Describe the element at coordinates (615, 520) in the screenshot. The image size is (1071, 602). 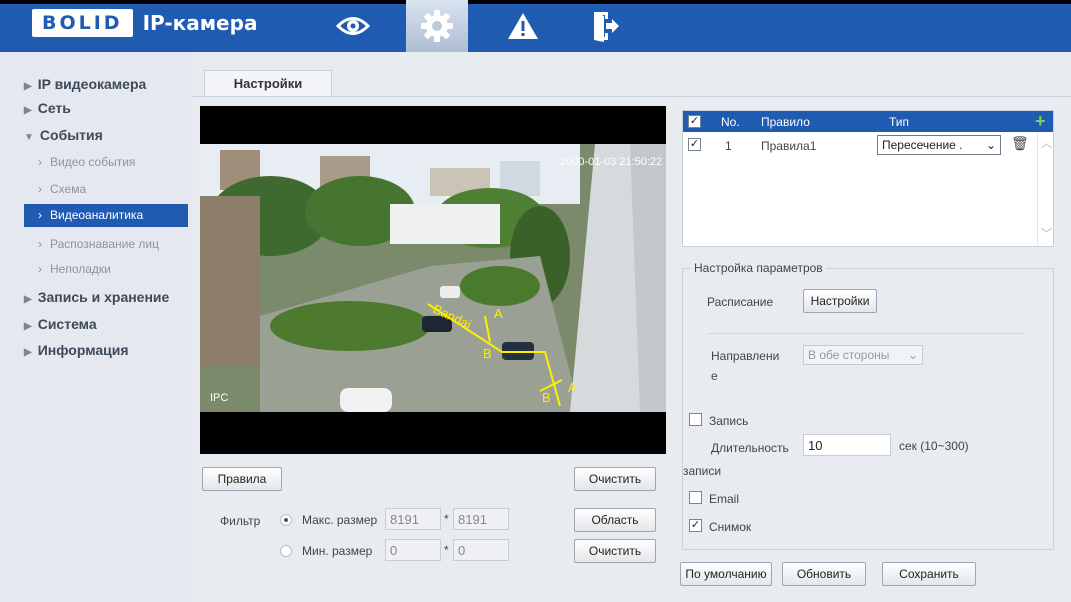
I see `area-button: Область` at that location.